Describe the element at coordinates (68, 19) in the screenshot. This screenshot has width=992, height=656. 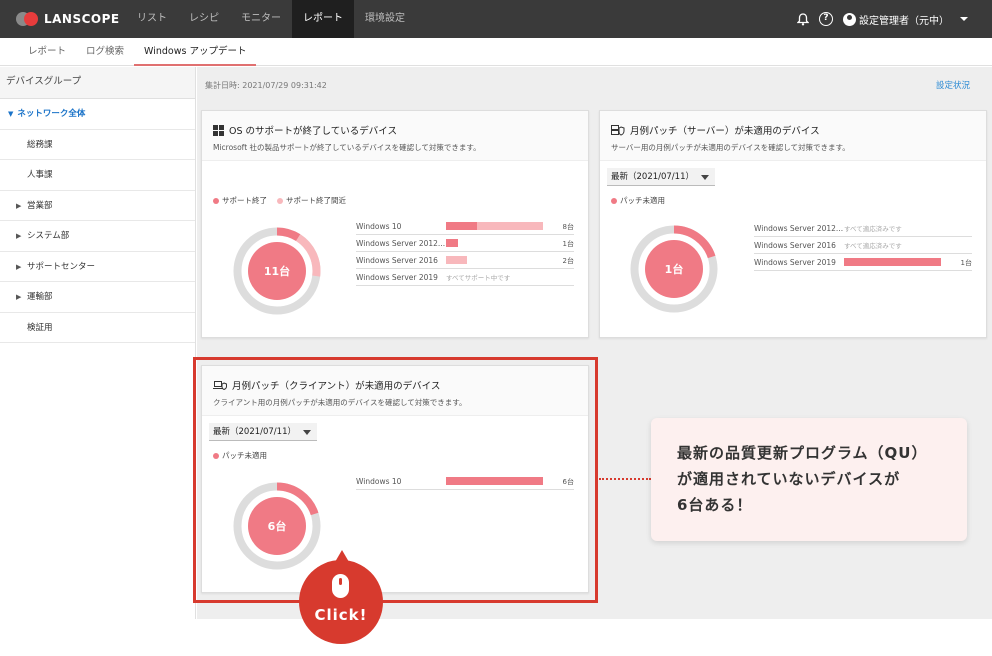
I see `lanscope-logo: LANSCOPE` at that location.